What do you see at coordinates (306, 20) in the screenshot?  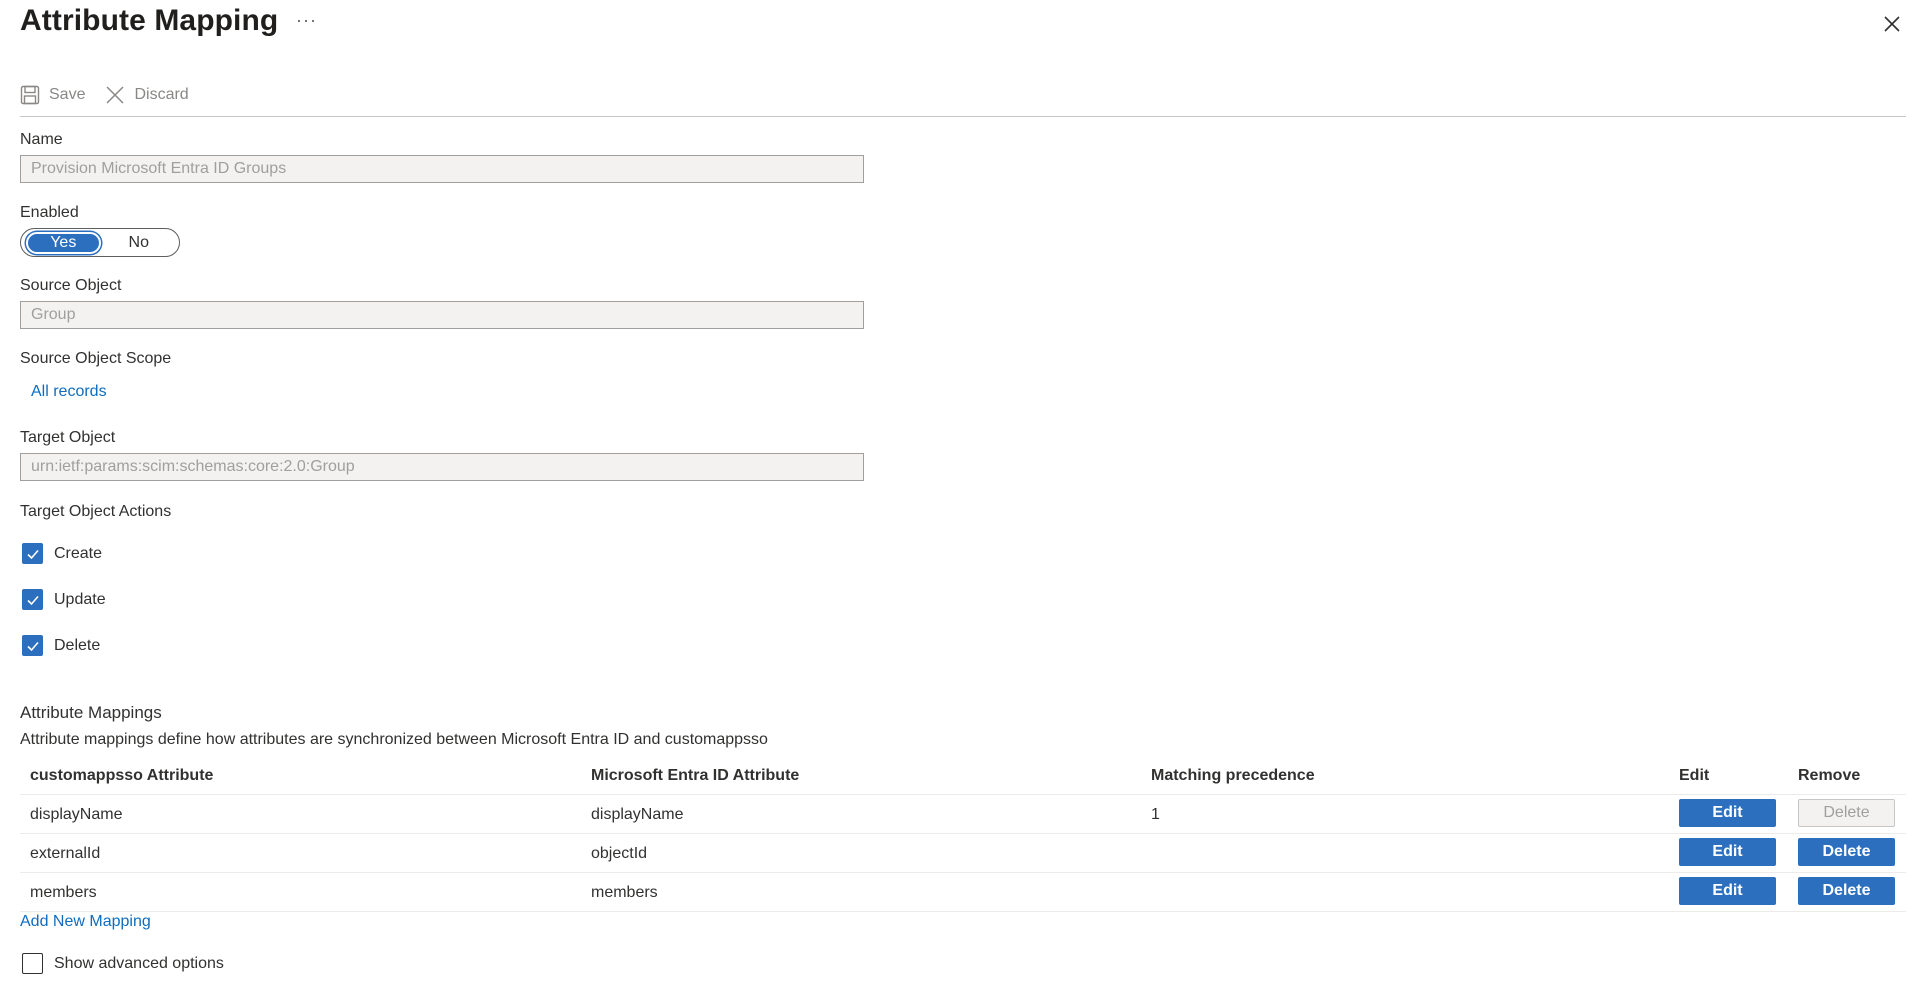 I see `more-options-icon: ···` at bounding box center [306, 20].